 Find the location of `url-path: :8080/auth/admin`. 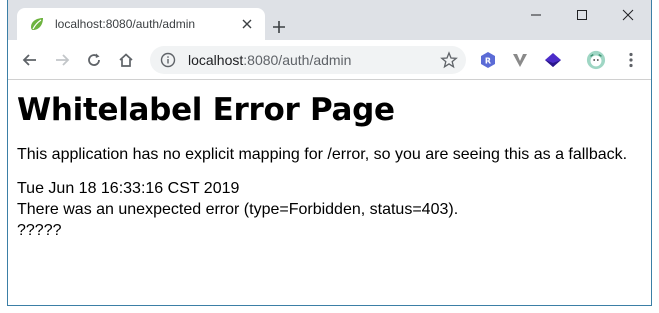

url-path: :8080/auth/admin is located at coordinates (297, 60).